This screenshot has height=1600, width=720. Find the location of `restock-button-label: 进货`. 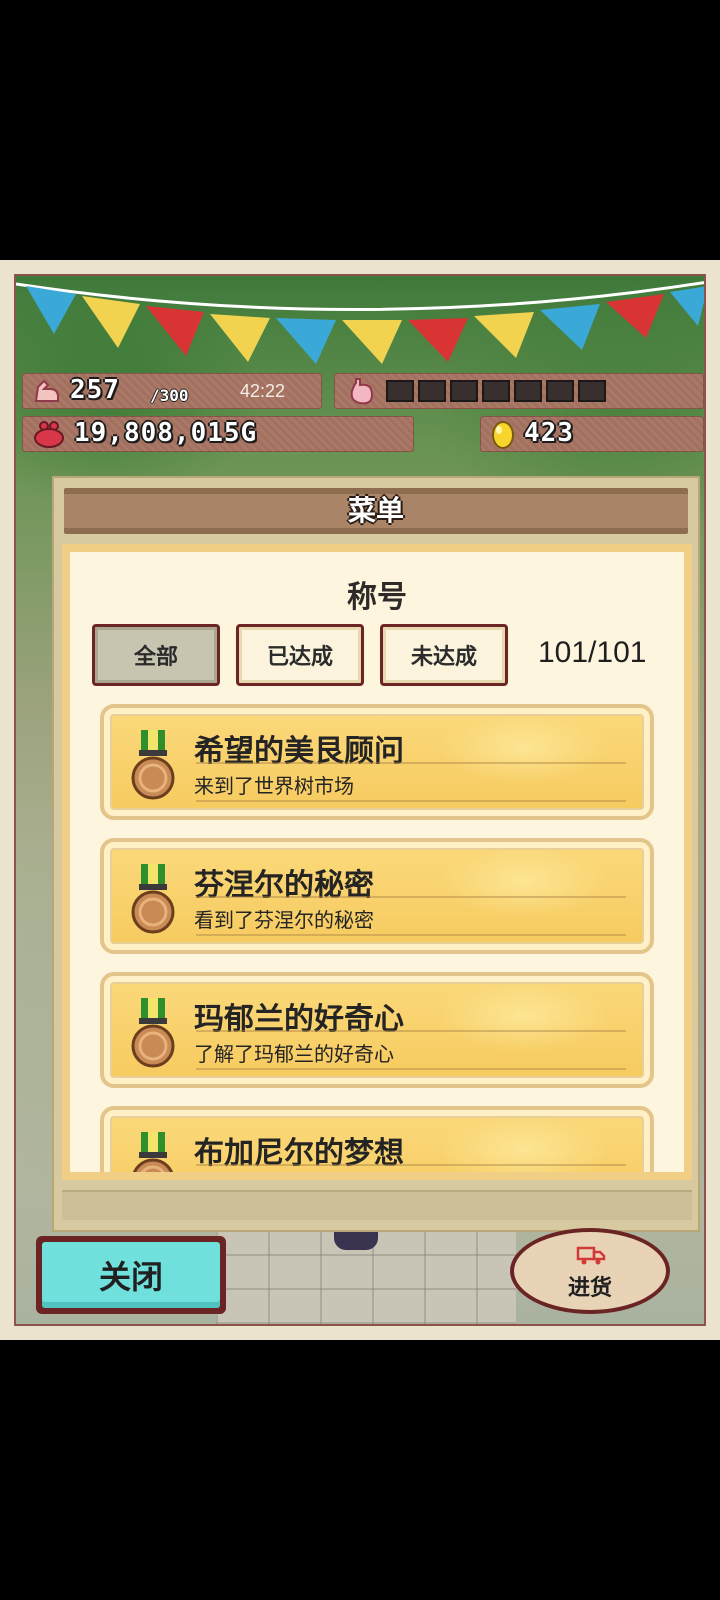

restock-button-label: 进货 is located at coordinates (589, 1288).